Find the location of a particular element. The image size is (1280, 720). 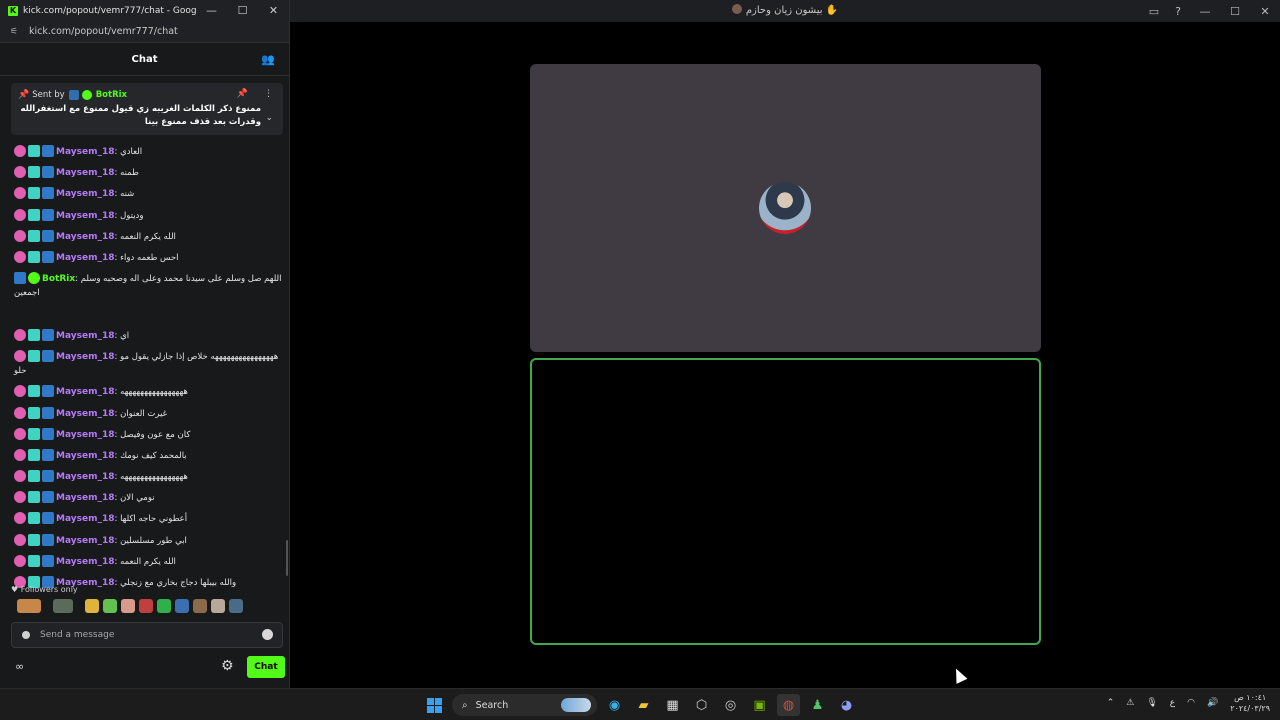

discord-icon: ◕ is located at coordinates (846, 705).